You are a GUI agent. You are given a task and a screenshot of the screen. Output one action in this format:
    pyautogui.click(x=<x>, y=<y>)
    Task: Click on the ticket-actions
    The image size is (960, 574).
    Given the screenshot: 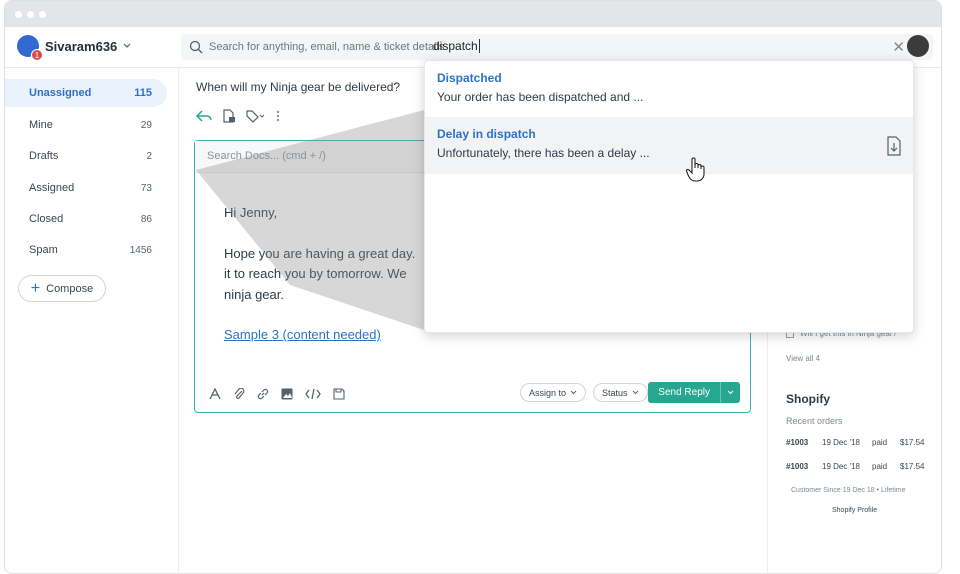 What is the action you would take?
    pyautogui.click(x=238, y=116)
    